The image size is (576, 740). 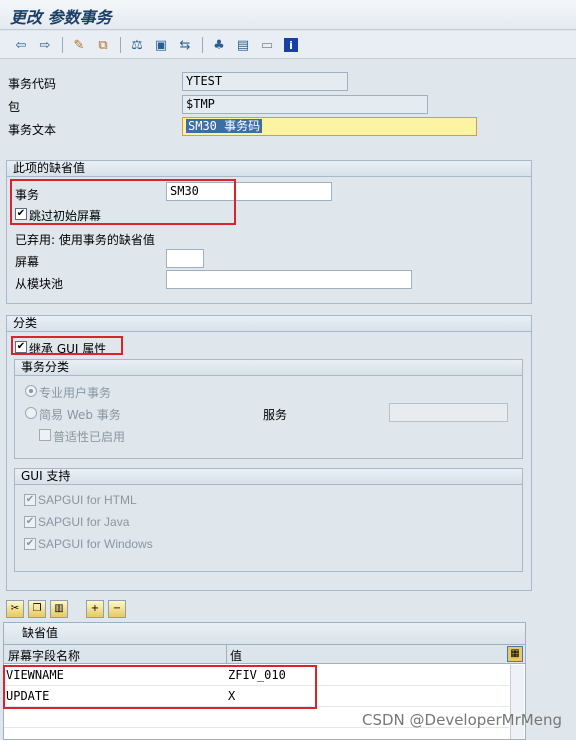 I want to click on professional-label: 专业用户事务, so click(x=75, y=393).